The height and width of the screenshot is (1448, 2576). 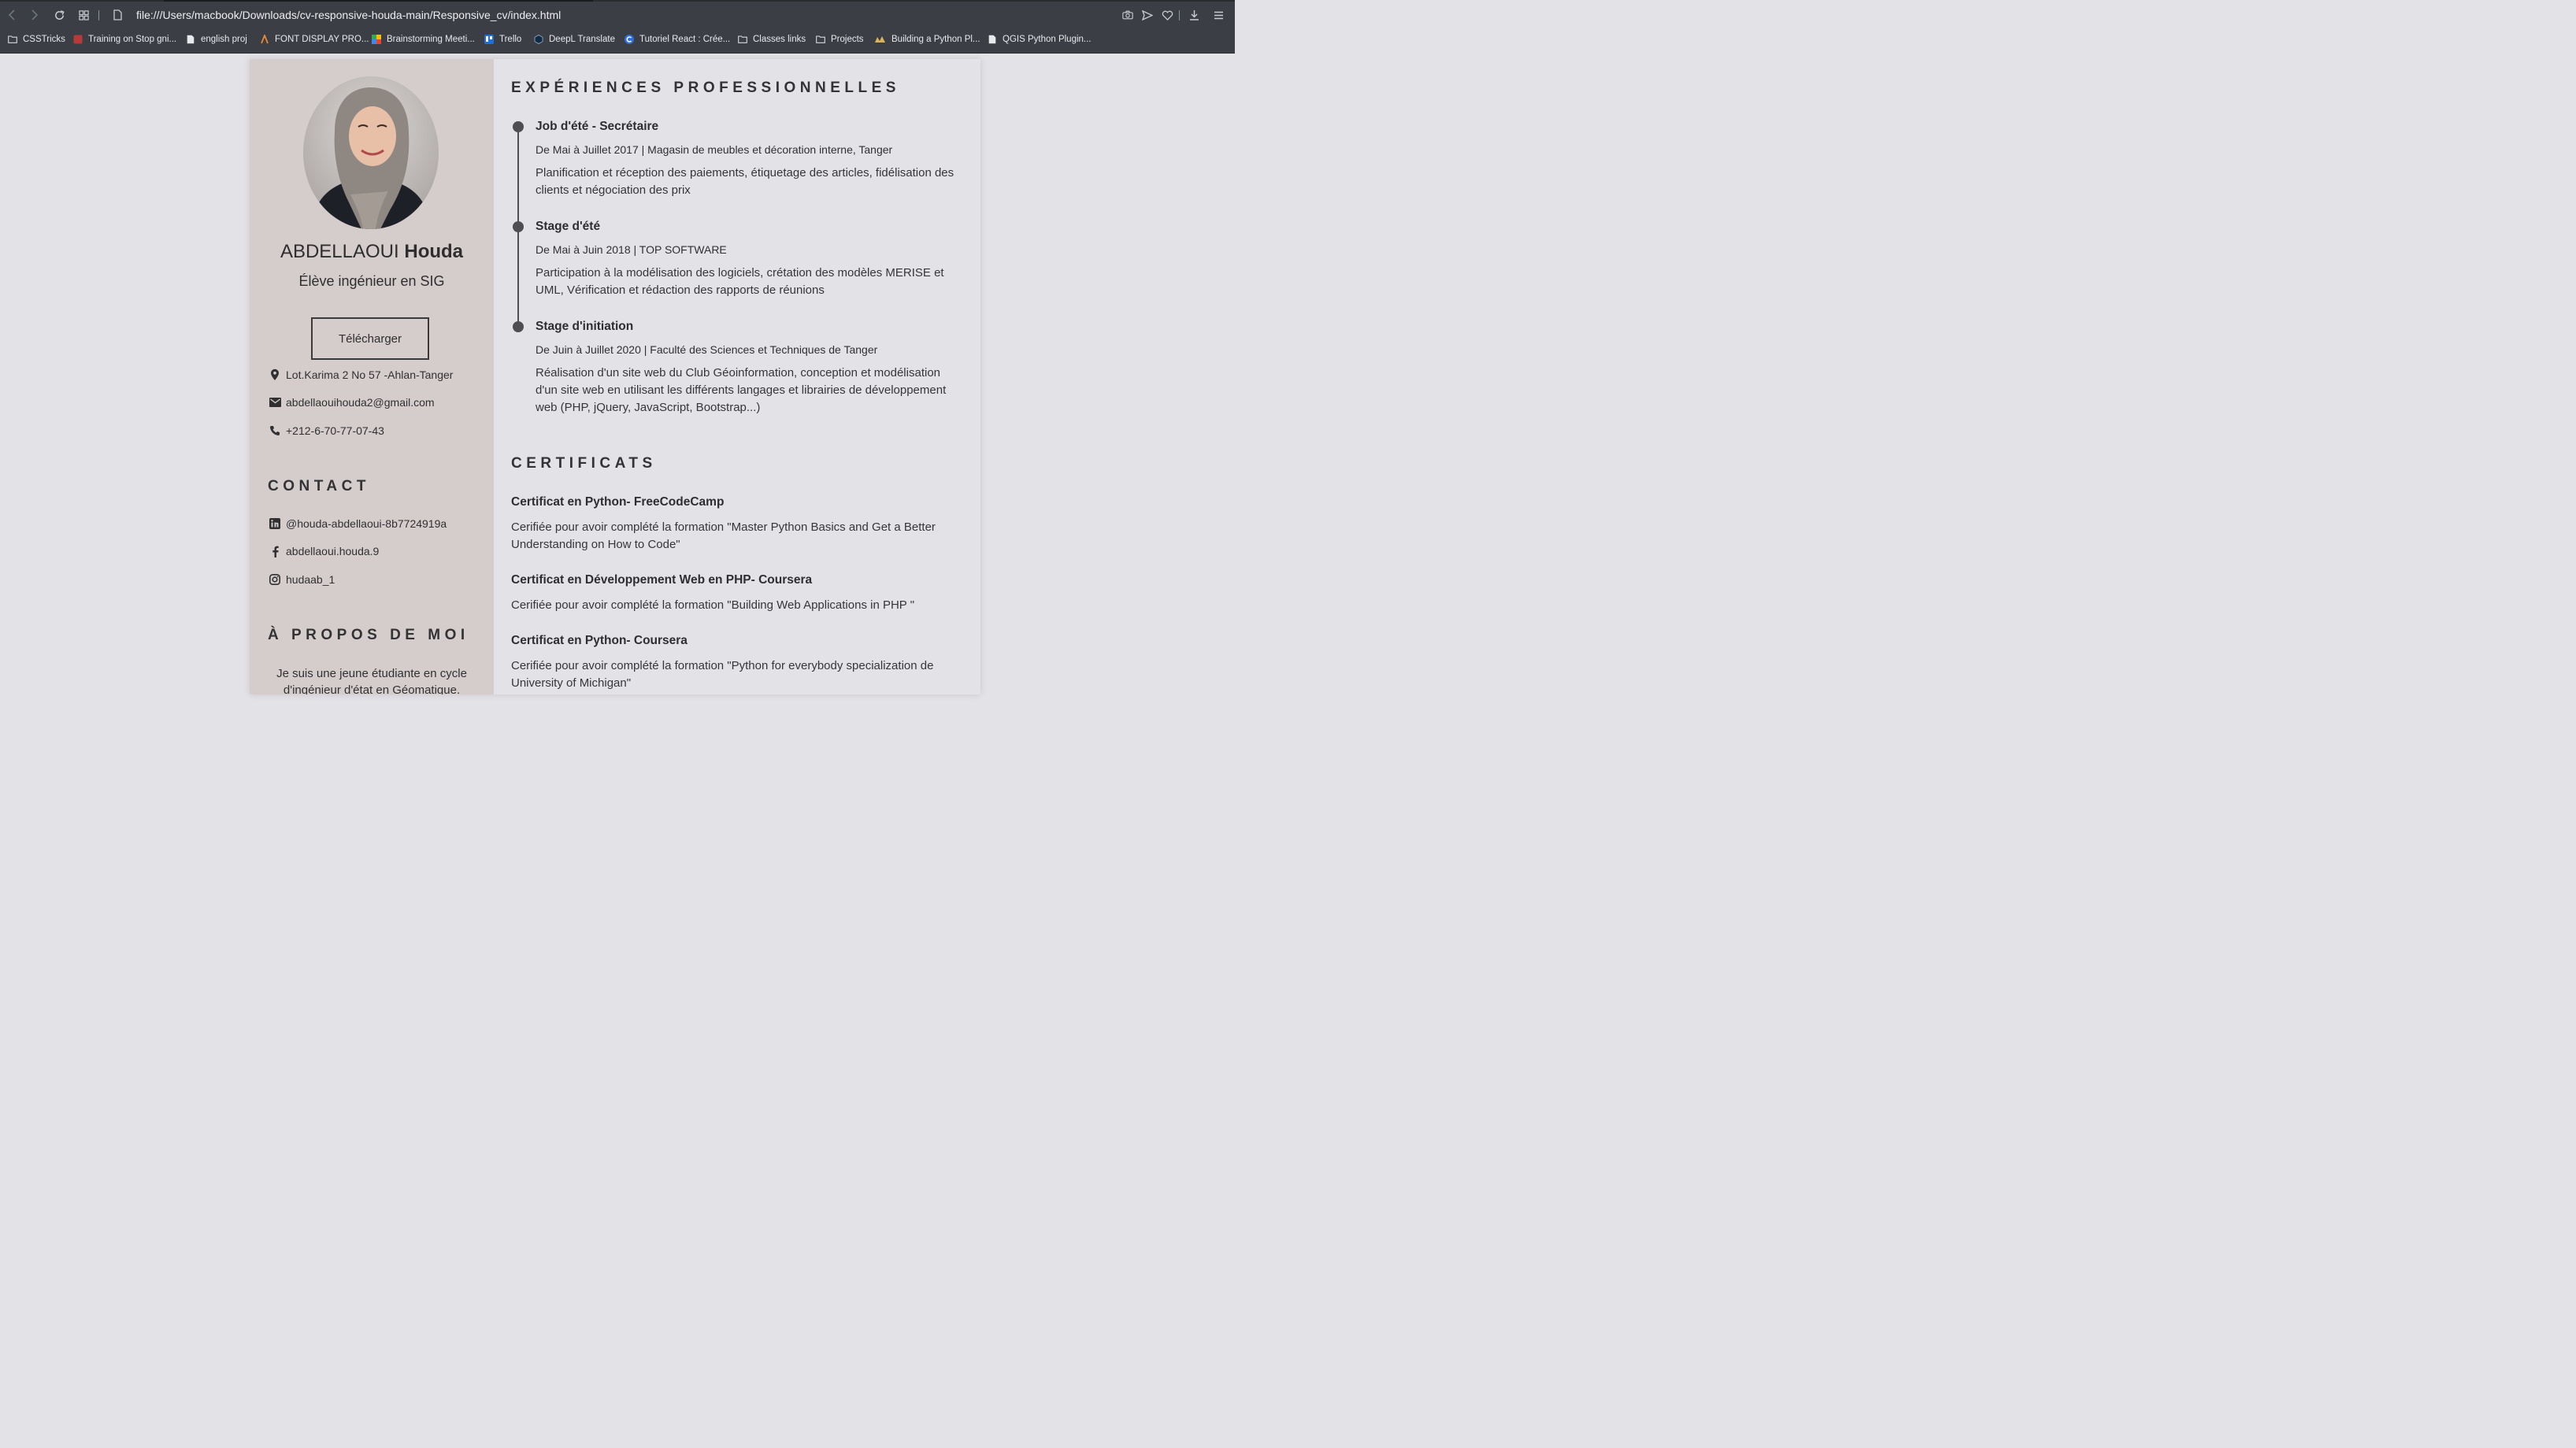 I want to click on contact-title: CONTACT, so click(x=319, y=486).